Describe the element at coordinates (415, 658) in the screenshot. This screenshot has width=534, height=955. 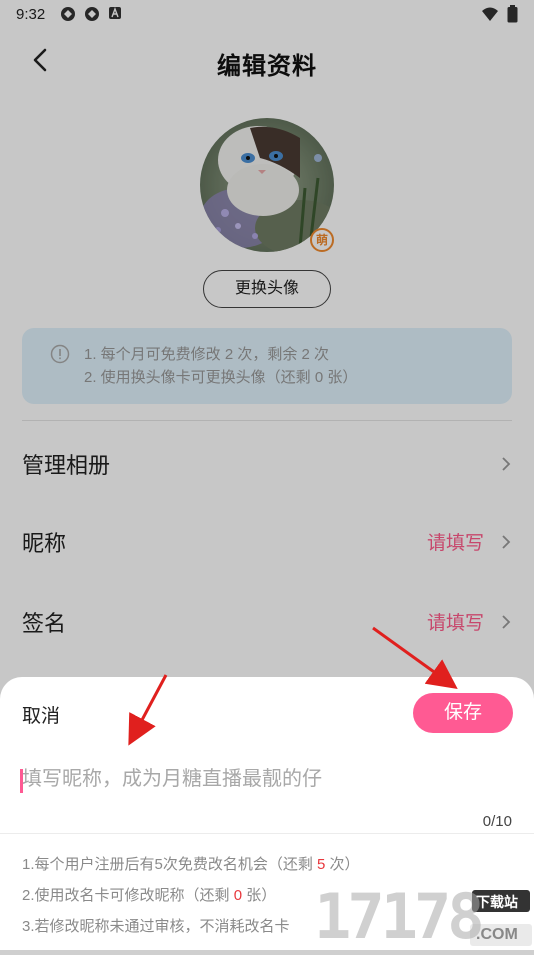
I see `arrow-to-save` at that location.